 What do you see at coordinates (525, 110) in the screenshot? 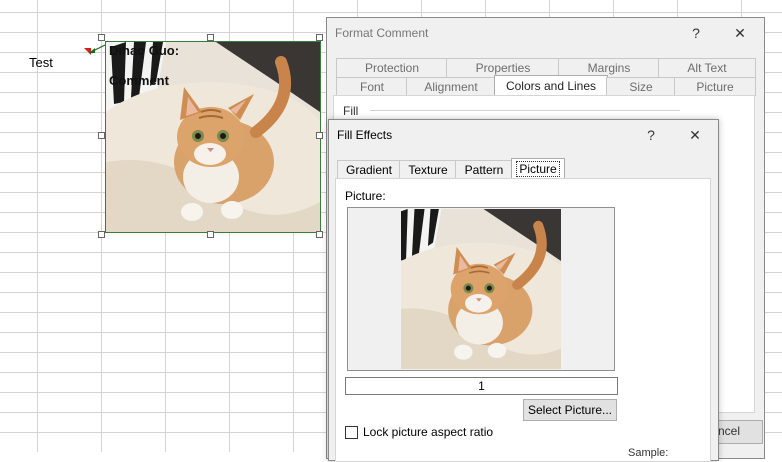
I see `fill-section-divider` at bounding box center [525, 110].